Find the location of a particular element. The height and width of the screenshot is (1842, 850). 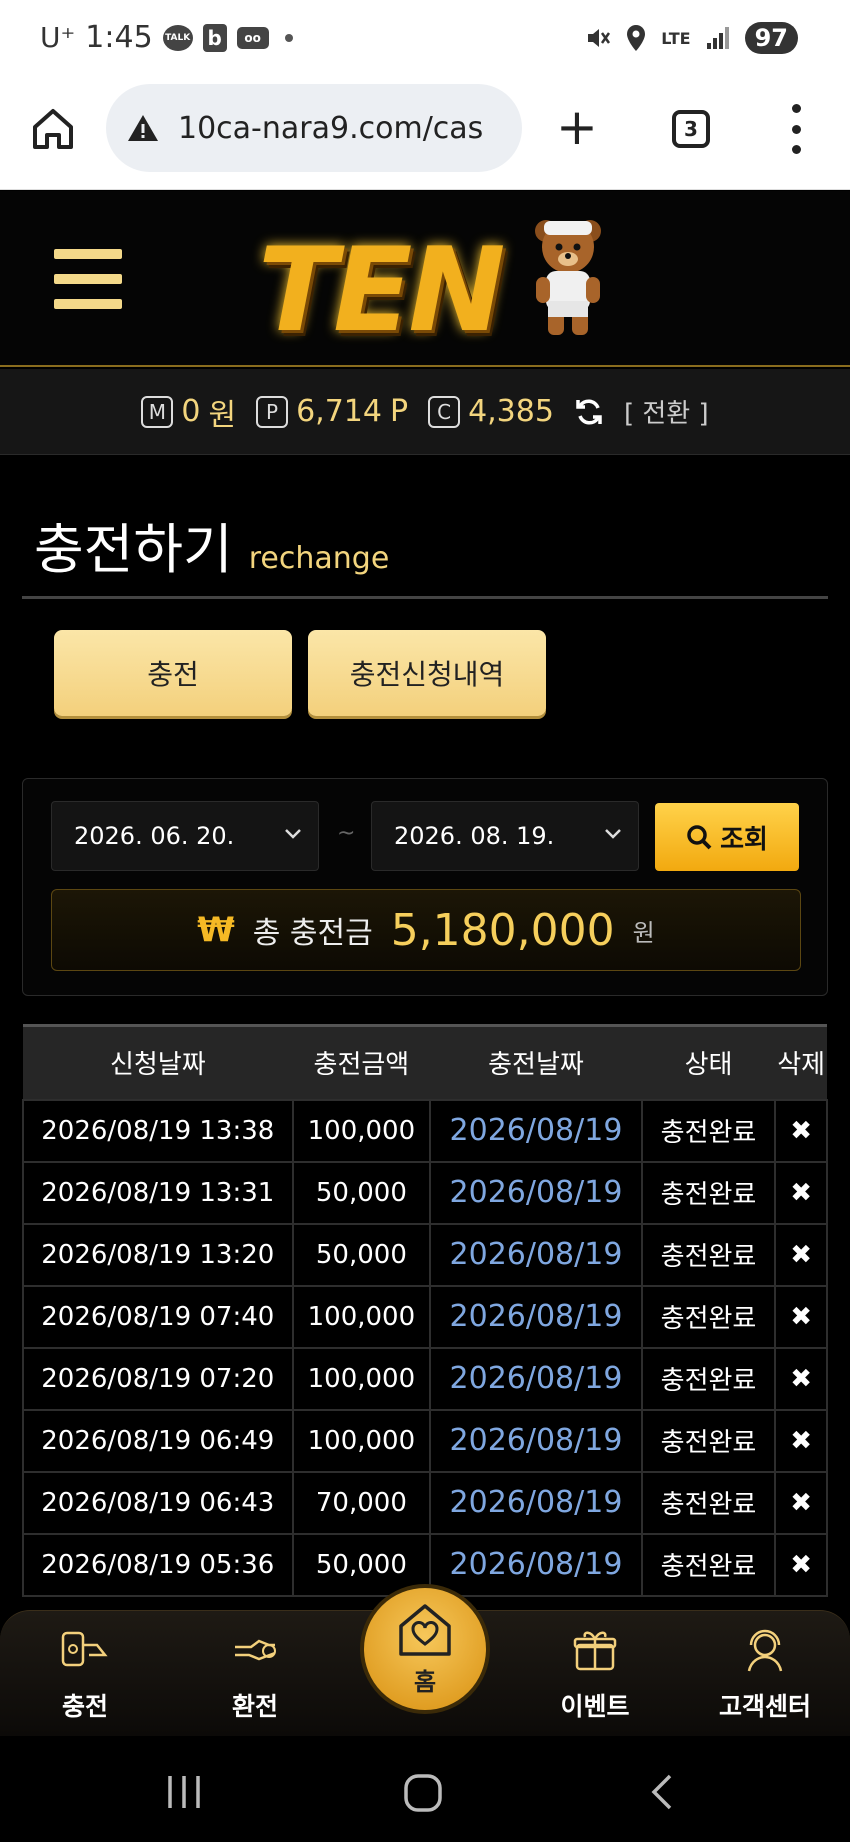

more-menu-button is located at coordinates (796, 129).